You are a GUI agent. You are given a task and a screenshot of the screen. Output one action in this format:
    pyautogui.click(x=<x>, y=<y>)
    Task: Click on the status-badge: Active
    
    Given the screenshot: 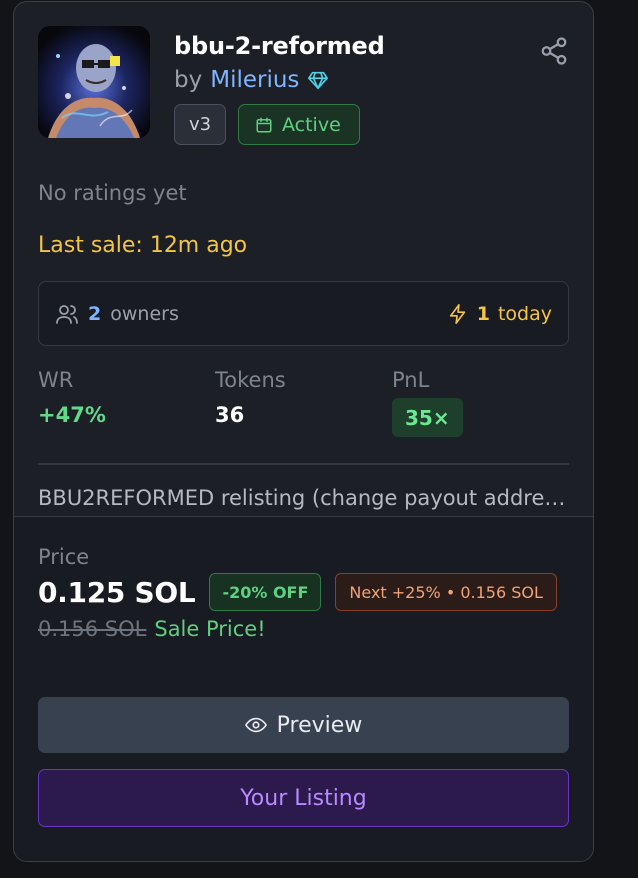 What is the action you would take?
    pyautogui.click(x=299, y=124)
    